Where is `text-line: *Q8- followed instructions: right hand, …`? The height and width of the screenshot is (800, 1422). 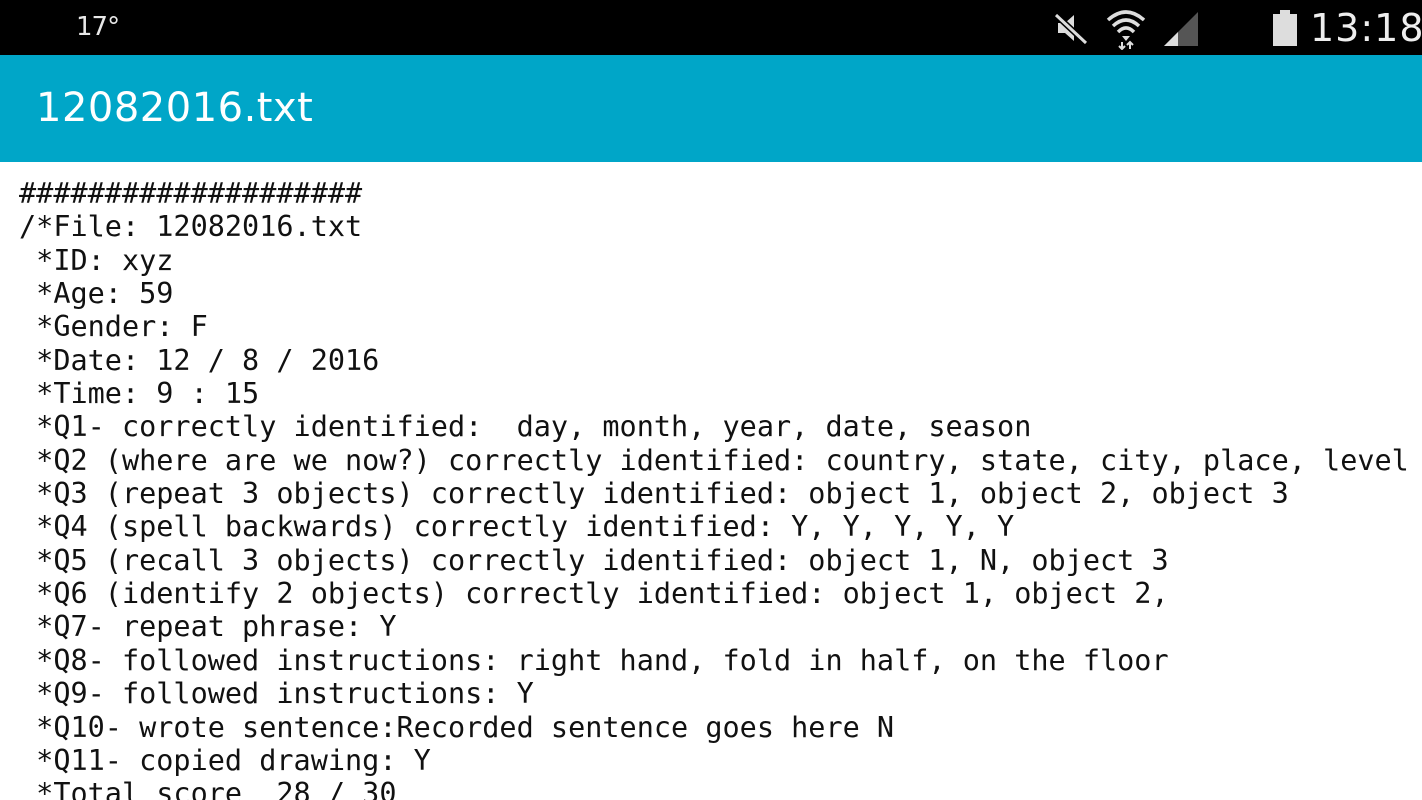 text-line: *Q8- followed instructions: right hand, … is located at coordinates (594, 660).